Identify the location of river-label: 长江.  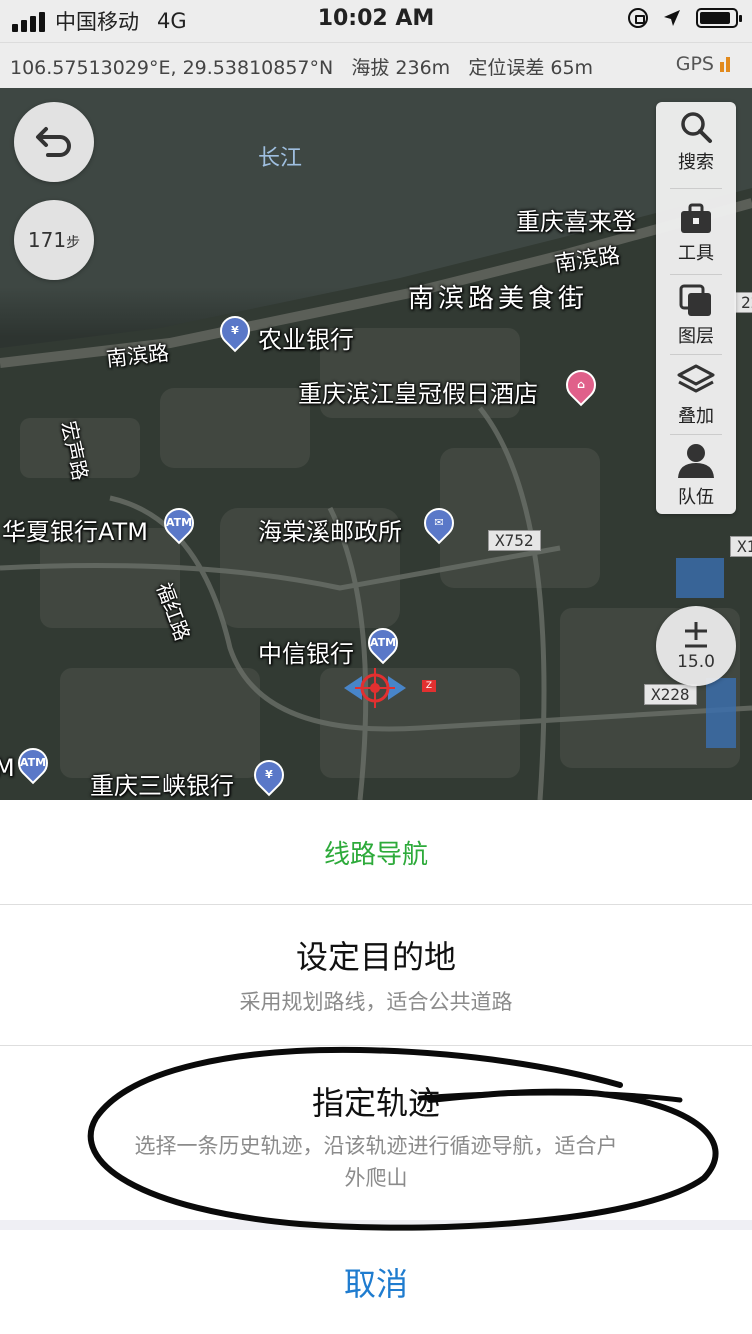
(280, 158).